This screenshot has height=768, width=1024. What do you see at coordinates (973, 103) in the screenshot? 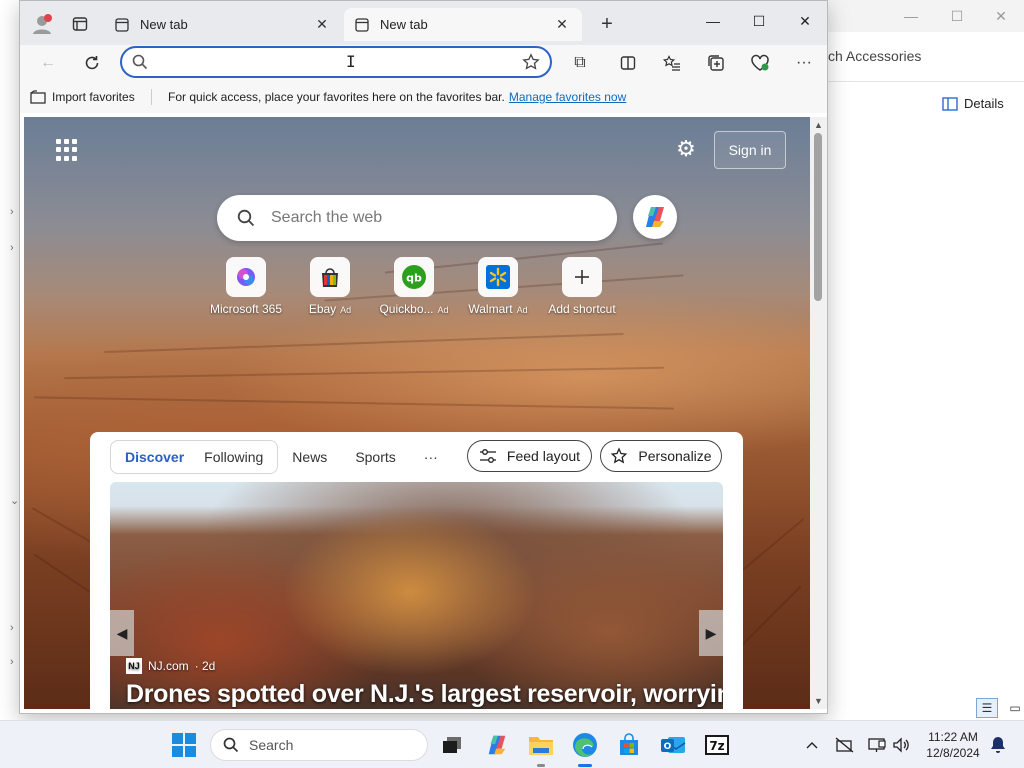
I see `details-button: Details` at bounding box center [973, 103].